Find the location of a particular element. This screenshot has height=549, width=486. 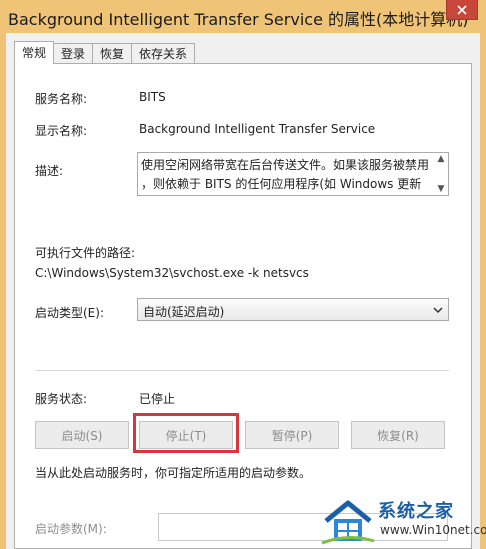

service-name-value: BITS is located at coordinates (152, 97).